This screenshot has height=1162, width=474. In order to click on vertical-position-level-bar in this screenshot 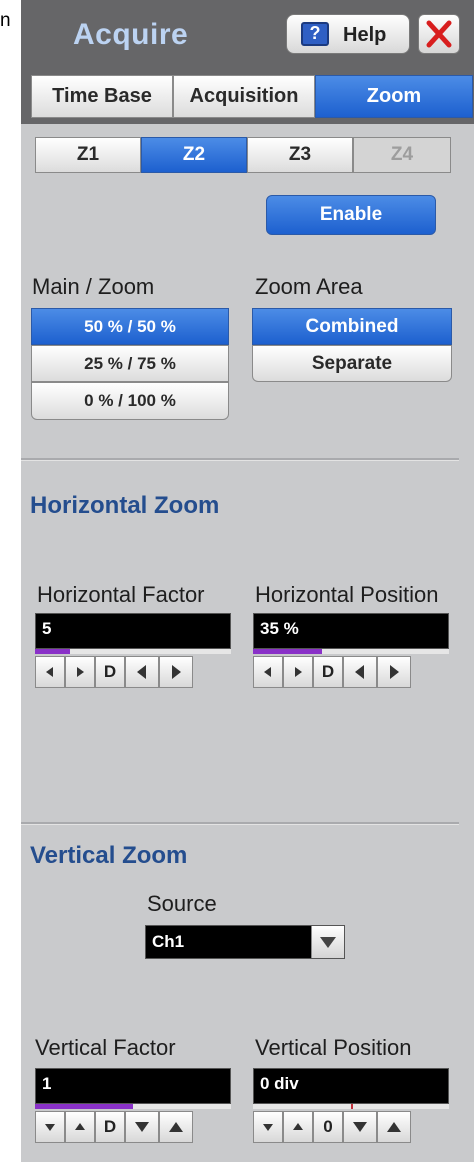, I will do `click(351, 1106)`.